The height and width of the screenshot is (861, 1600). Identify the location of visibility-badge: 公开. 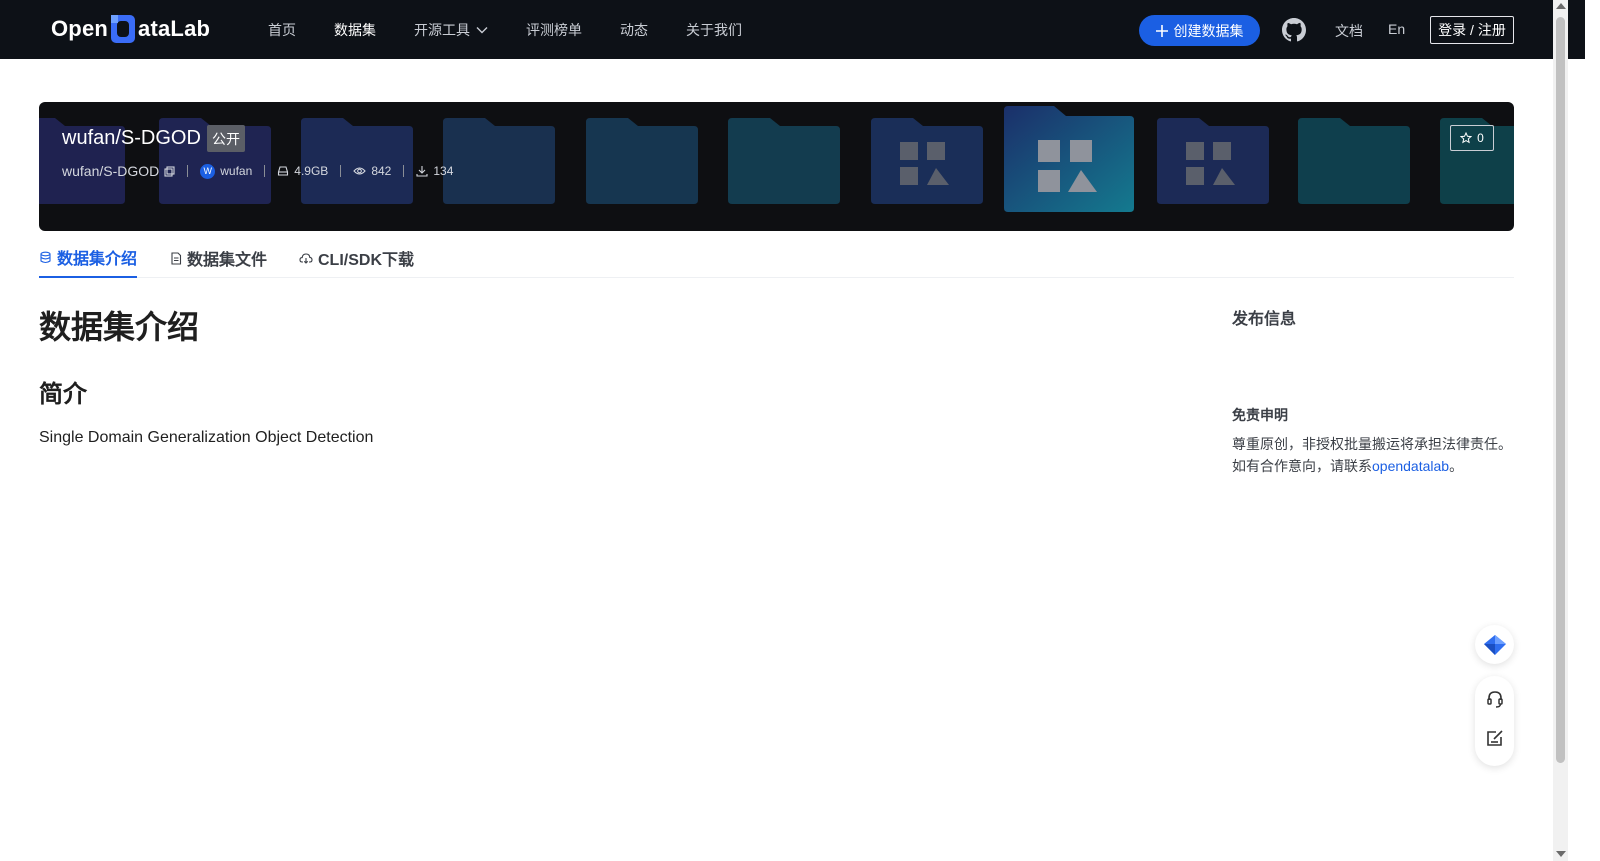
(226, 138).